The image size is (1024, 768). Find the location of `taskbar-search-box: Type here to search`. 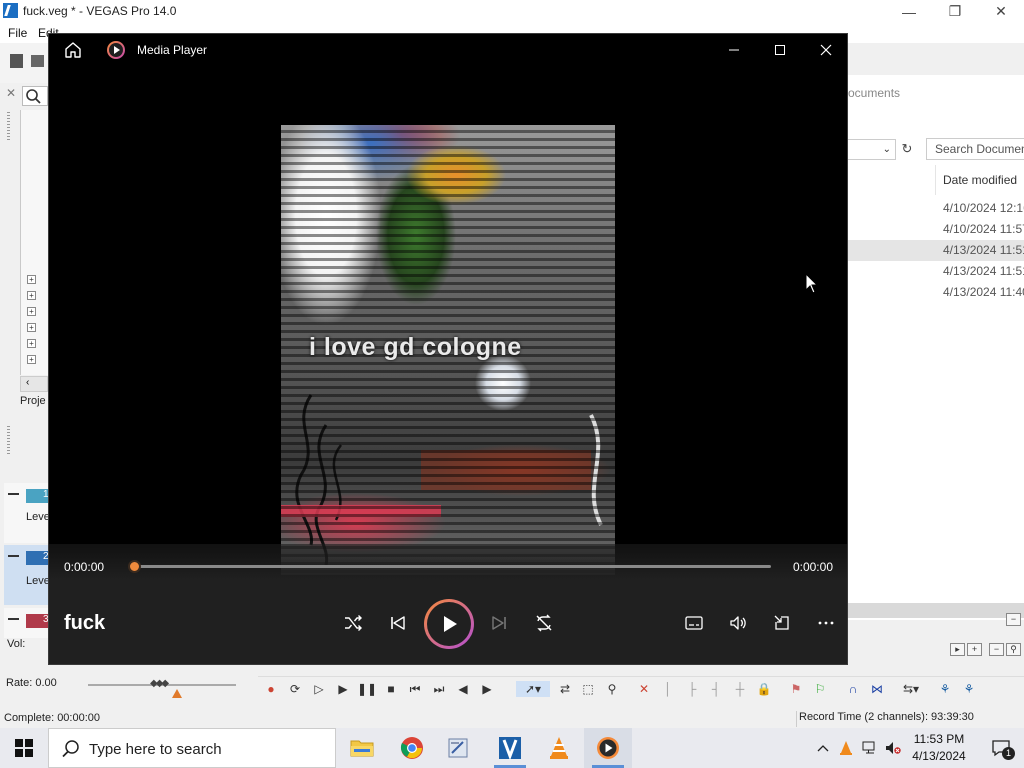

taskbar-search-box: Type here to search is located at coordinates (192, 748).